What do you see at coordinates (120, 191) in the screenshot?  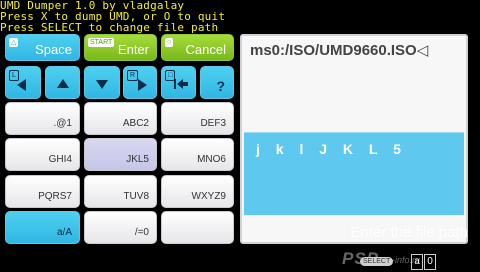 I see `key-tuv8: TUV8` at bounding box center [120, 191].